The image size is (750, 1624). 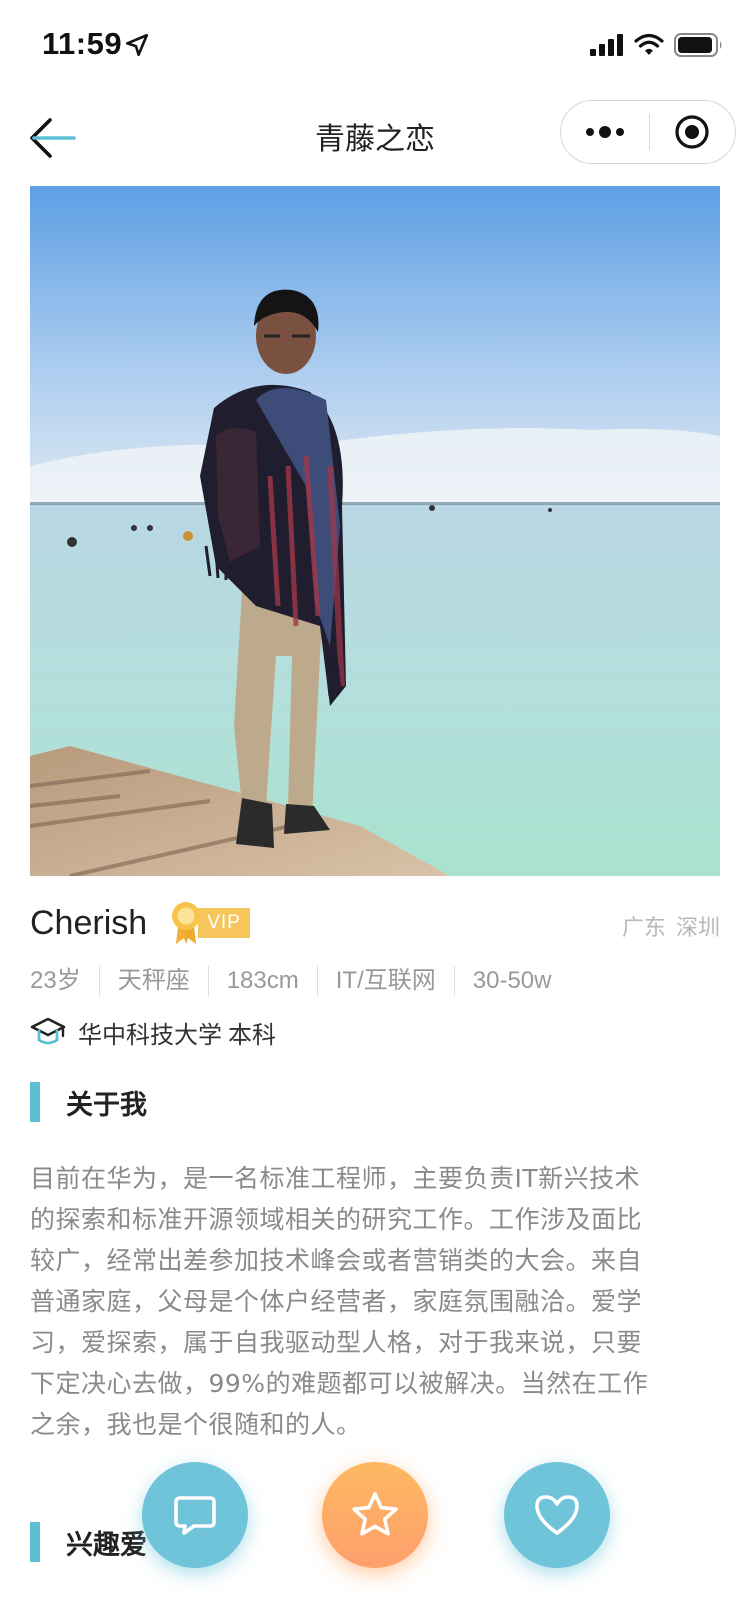 What do you see at coordinates (262, 981) in the screenshot?
I see `tag-height: 183cm` at bounding box center [262, 981].